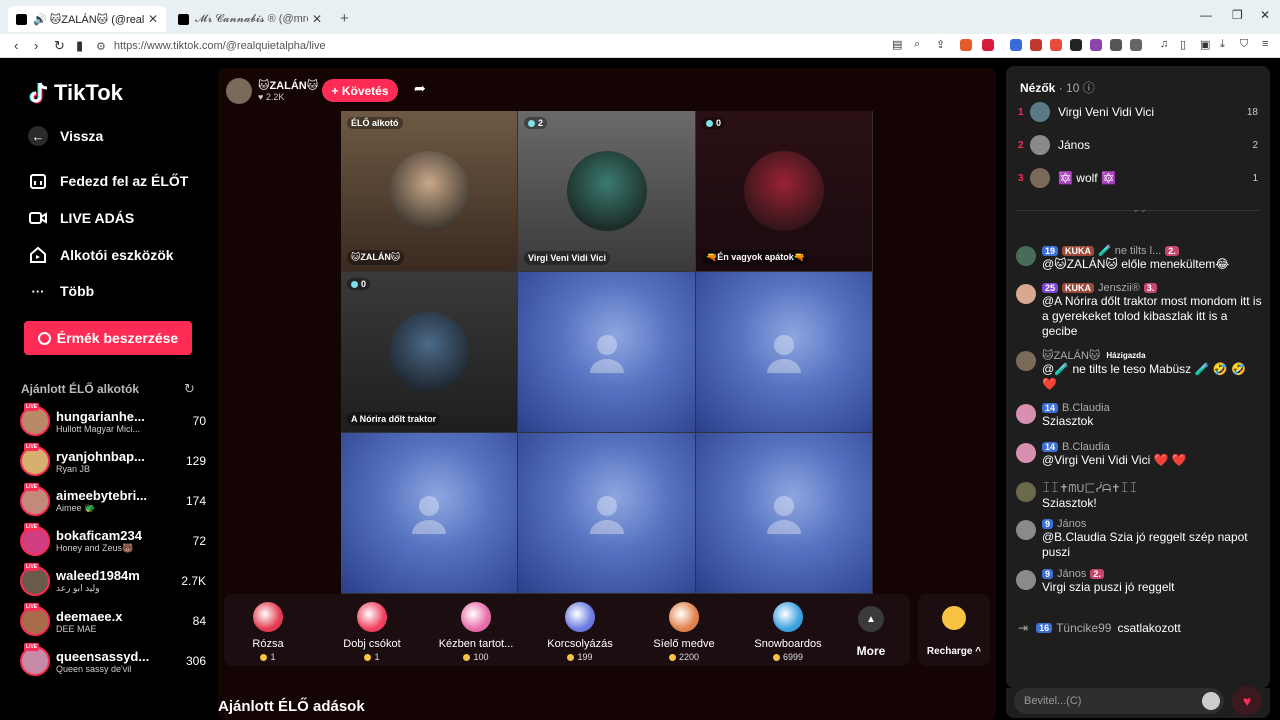  What do you see at coordinates (1096, 45) in the screenshot?
I see `extension-color-icon` at bounding box center [1096, 45].